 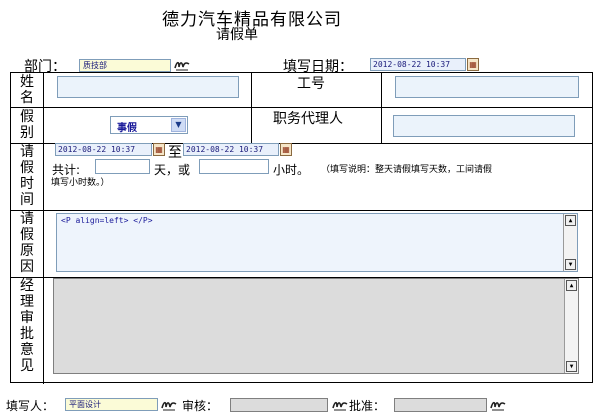 What do you see at coordinates (311, 84) in the screenshot?
I see `employee-no-label: 工号` at bounding box center [311, 84].